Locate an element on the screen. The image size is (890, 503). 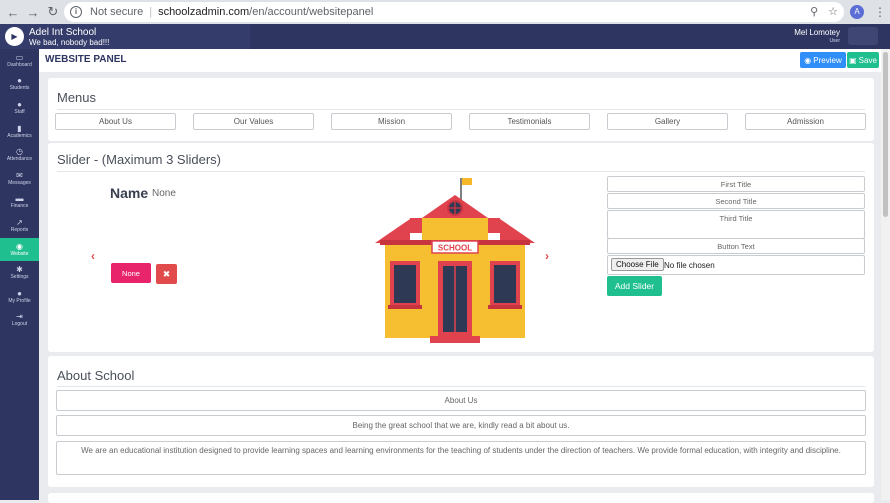
sidebar-item-label: Attendance is located at coordinates (19, 159).